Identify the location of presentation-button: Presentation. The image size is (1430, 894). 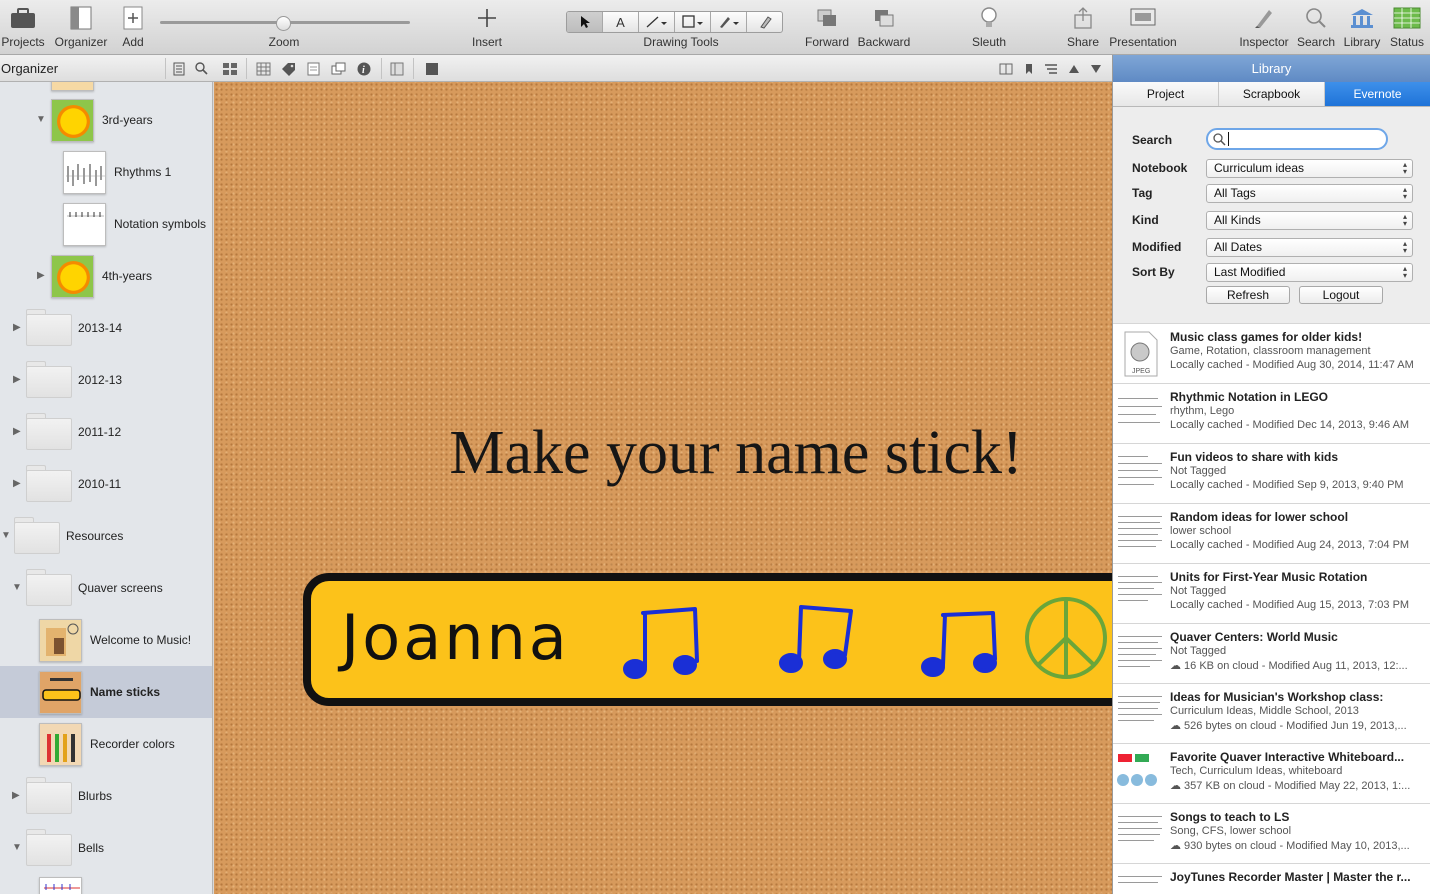
(1143, 27).